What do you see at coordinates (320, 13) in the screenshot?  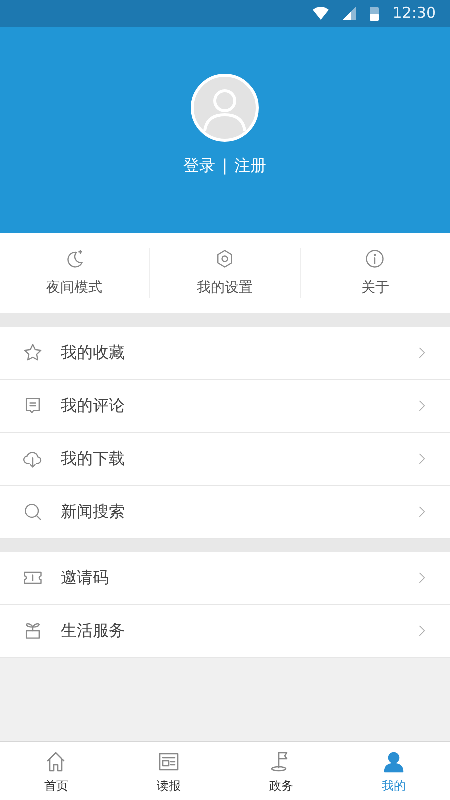 I see `wifi-icon` at bounding box center [320, 13].